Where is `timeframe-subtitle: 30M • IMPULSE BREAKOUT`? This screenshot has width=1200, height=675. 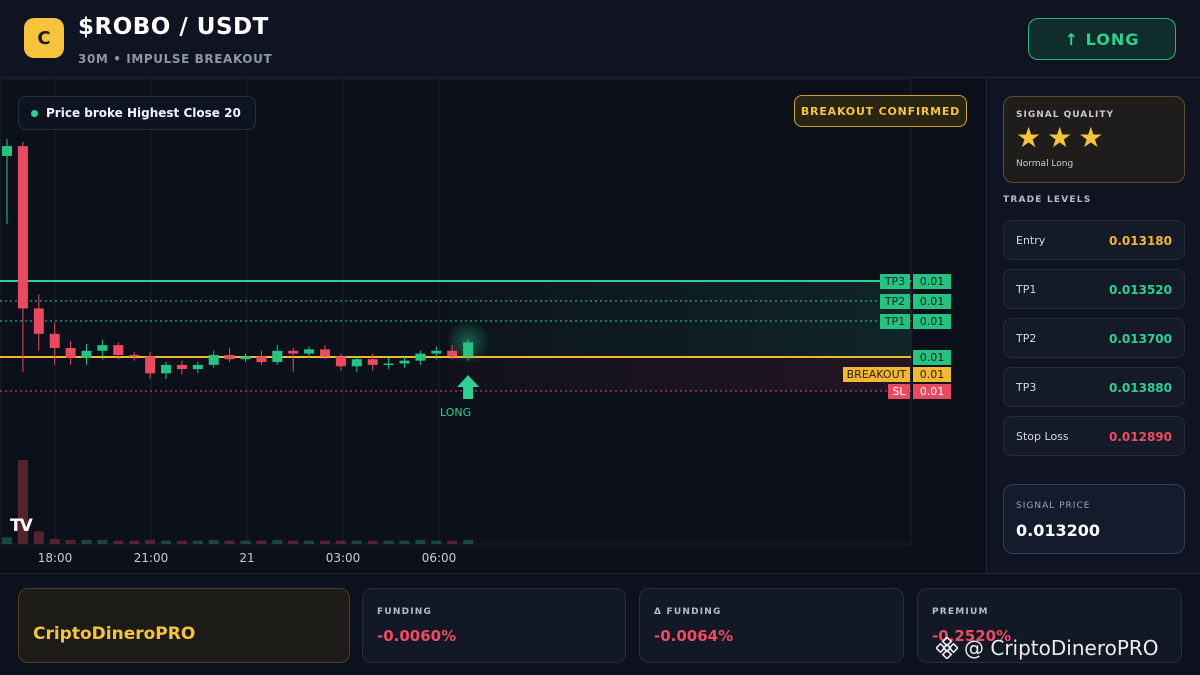
timeframe-subtitle: 30M • IMPULSE BREAKOUT is located at coordinates (175, 59).